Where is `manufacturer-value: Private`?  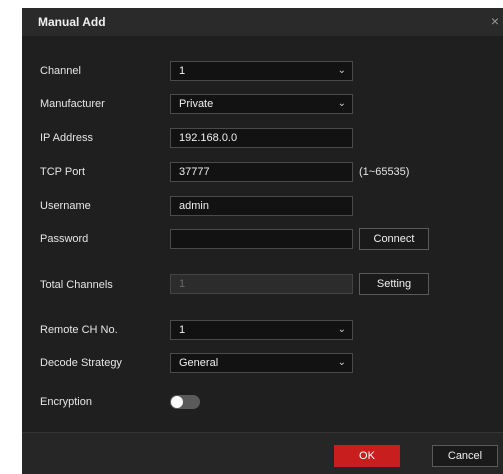 manufacturer-value: Private is located at coordinates (196, 104).